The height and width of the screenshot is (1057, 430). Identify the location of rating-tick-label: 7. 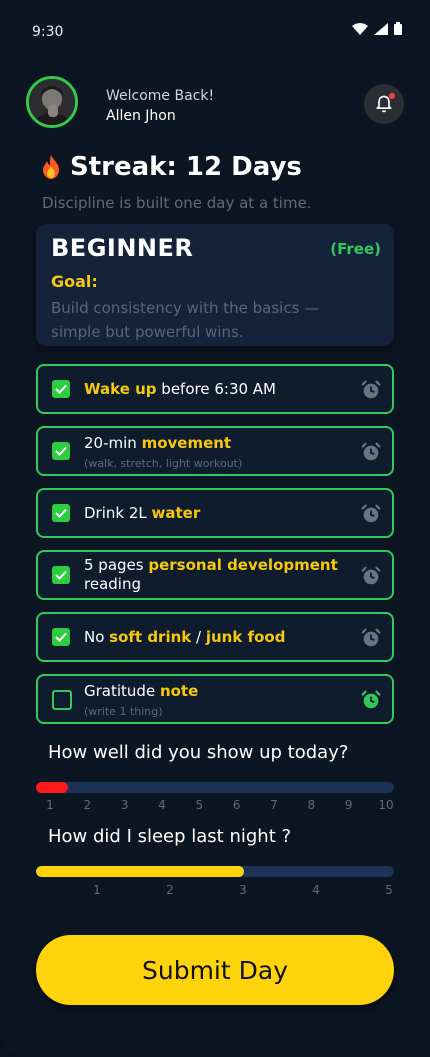
(274, 805).